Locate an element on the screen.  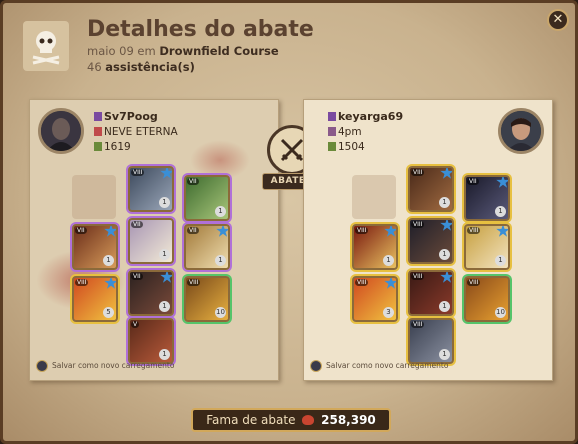
victim-name: keyarga69 is located at coordinates (365, 116).